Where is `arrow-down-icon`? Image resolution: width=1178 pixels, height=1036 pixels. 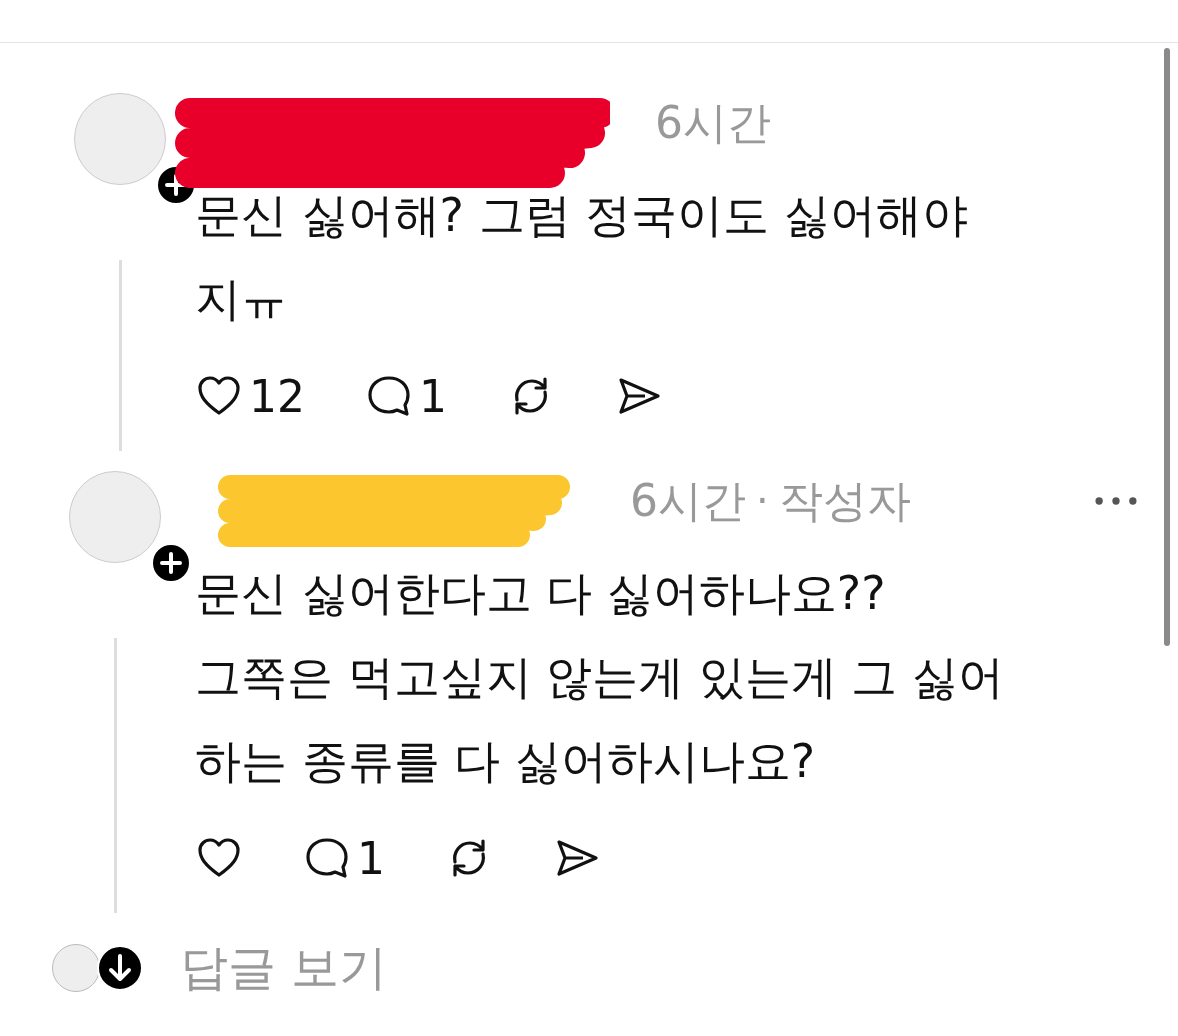
arrow-down-icon is located at coordinates (120, 968).